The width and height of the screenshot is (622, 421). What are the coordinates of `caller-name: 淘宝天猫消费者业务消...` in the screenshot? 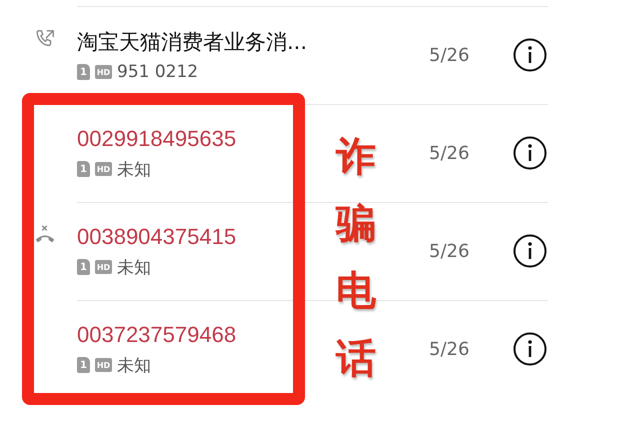 It's located at (192, 42).